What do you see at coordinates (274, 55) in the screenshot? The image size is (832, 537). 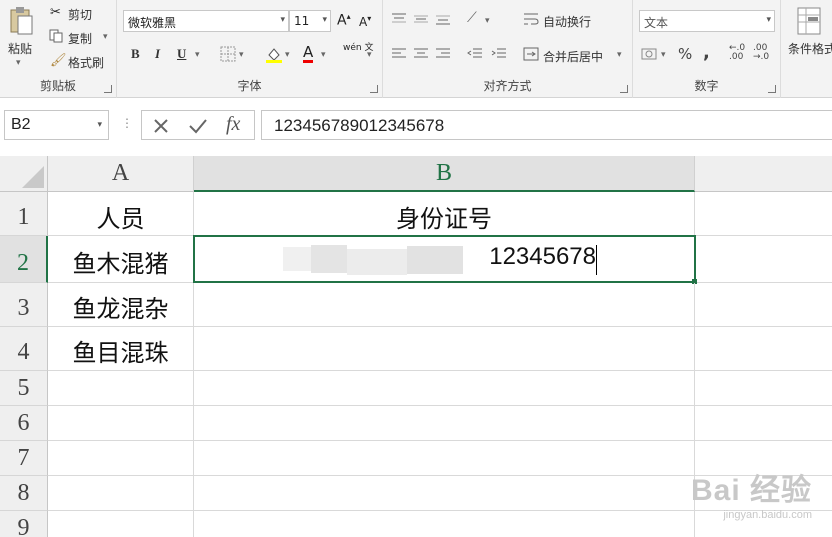 I see `fill-color-icon` at bounding box center [274, 55].